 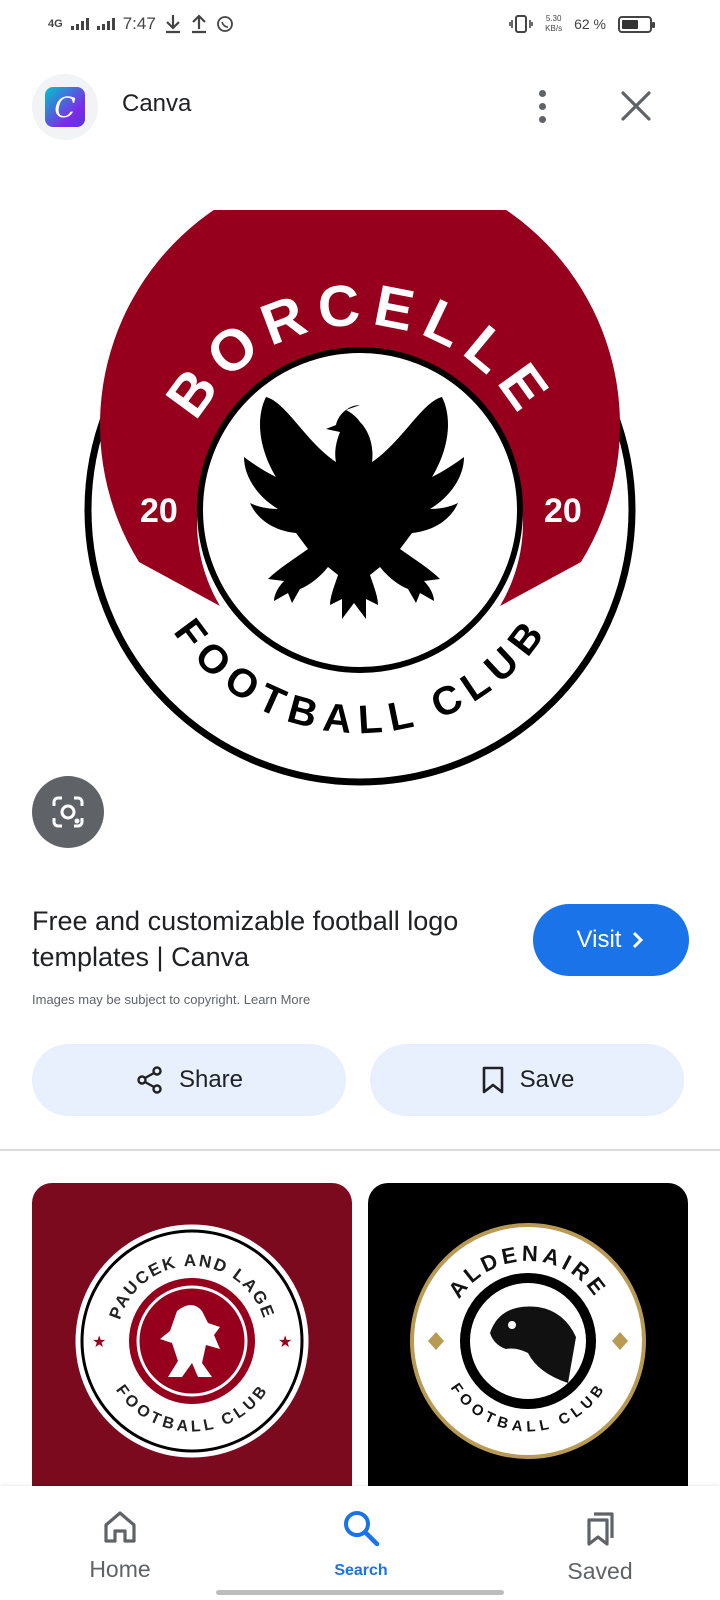 What do you see at coordinates (360, 106) in the screenshot?
I see `header: C Canva` at bounding box center [360, 106].